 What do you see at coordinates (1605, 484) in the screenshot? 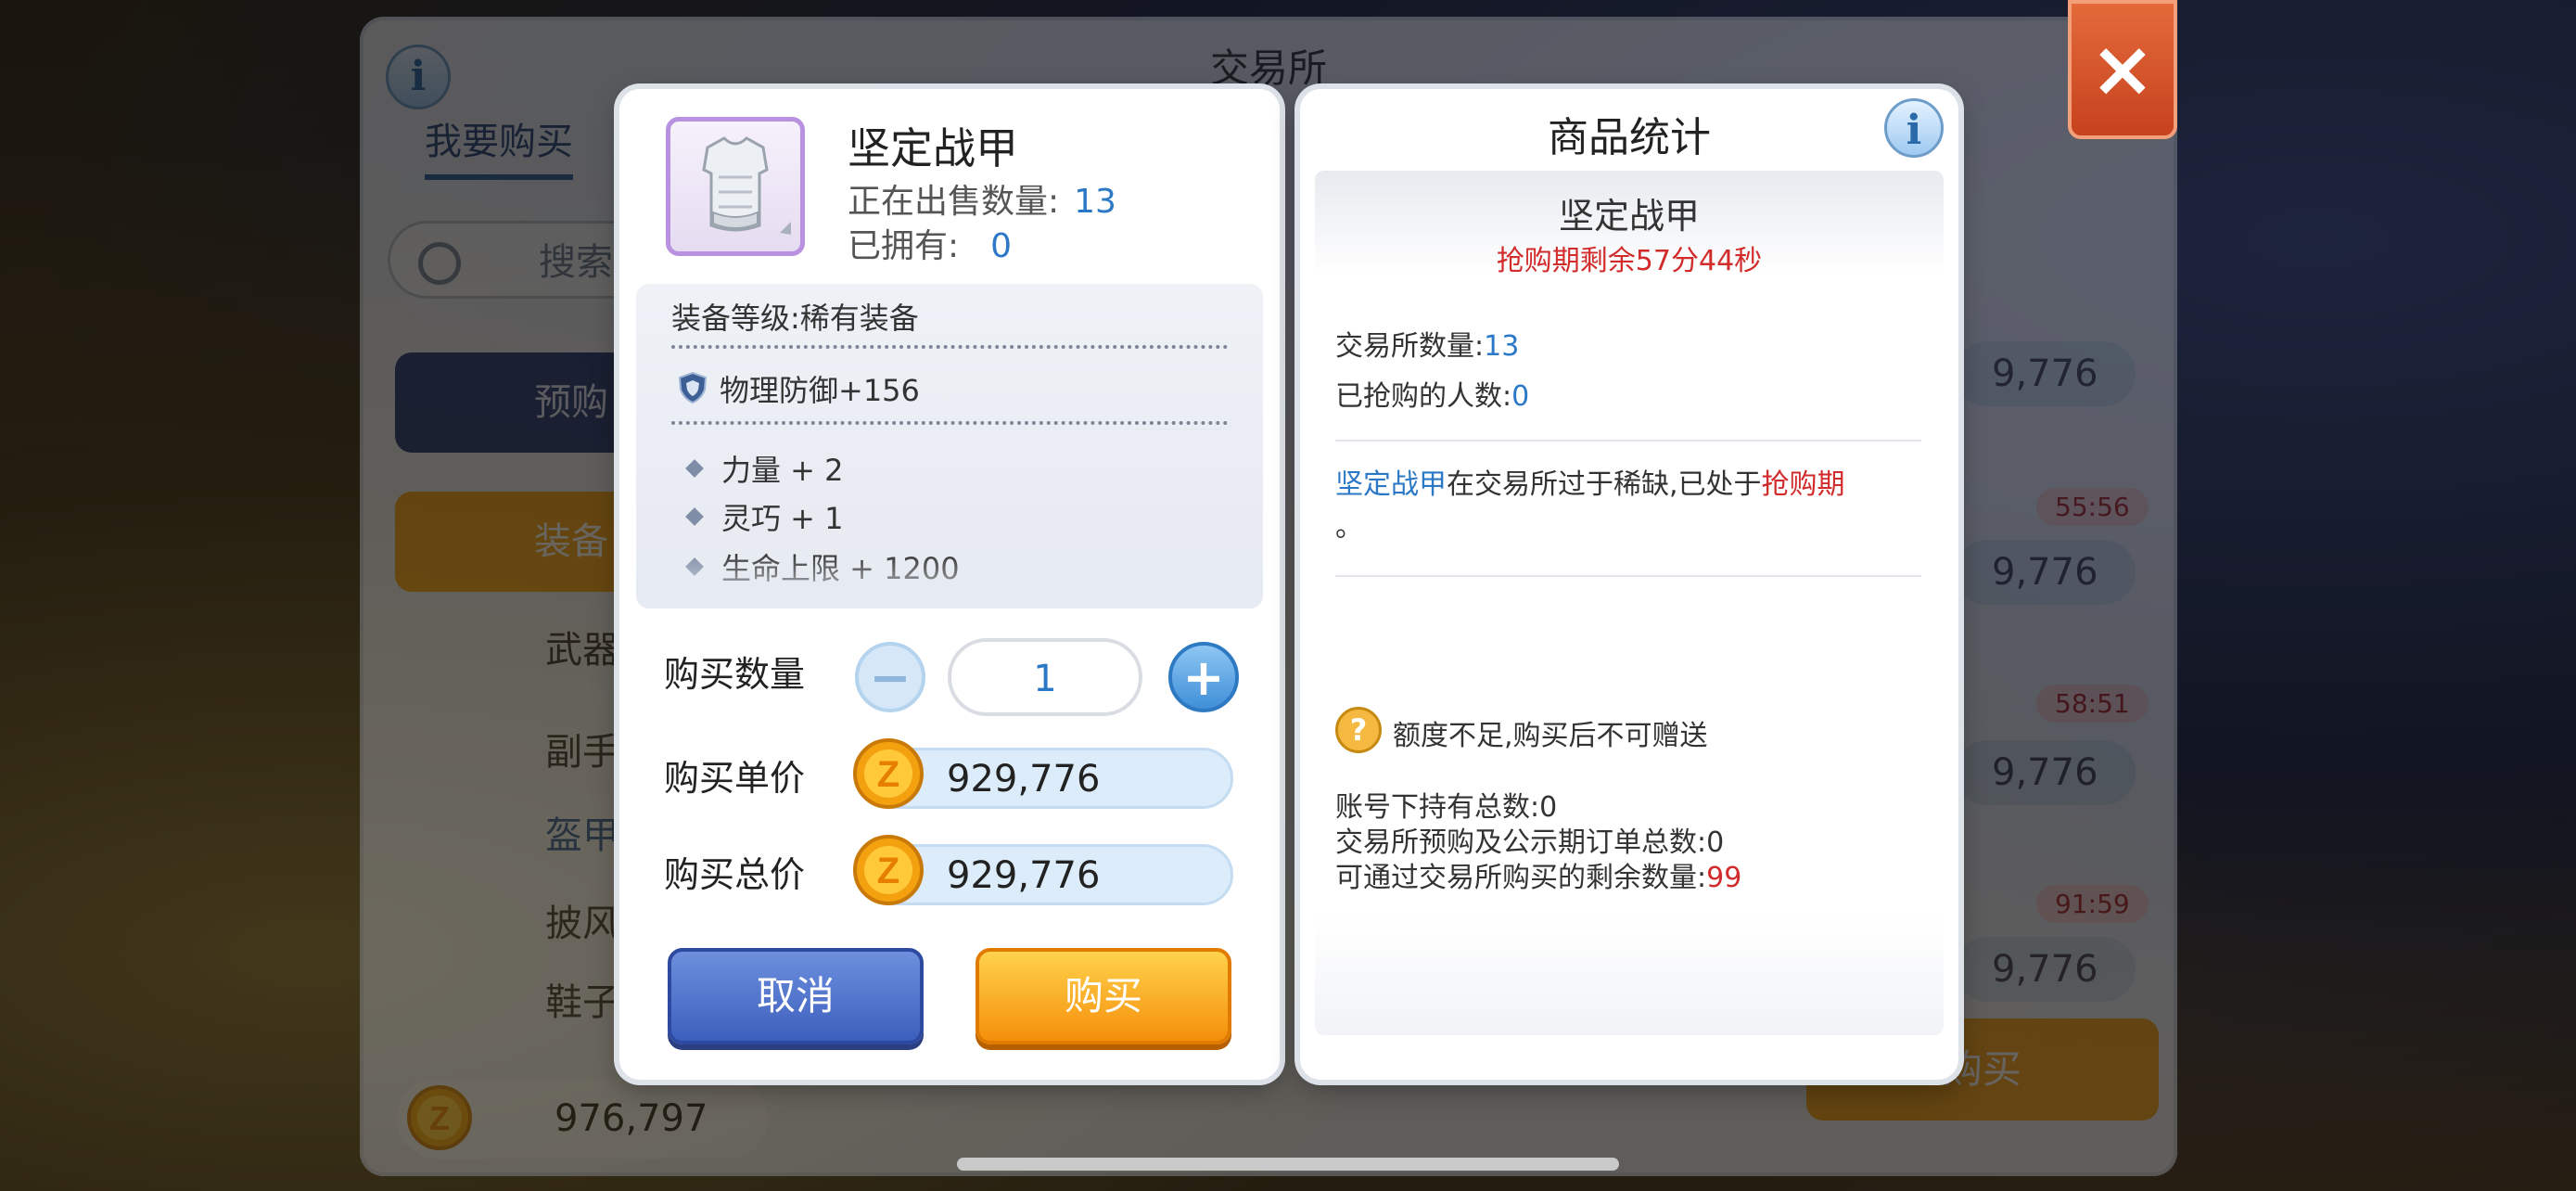
I see `notice-text: 在交易所过于稀缺,已处于` at bounding box center [1605, 484].